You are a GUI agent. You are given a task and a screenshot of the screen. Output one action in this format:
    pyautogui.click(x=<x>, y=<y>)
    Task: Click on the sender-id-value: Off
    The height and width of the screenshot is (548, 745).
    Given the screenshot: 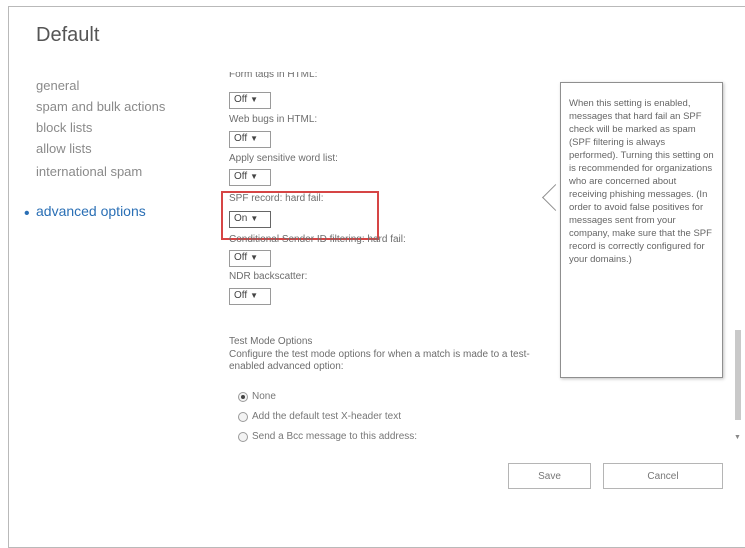 What is the action you would take?
    pyautogui.click(x=241, y=257)
    